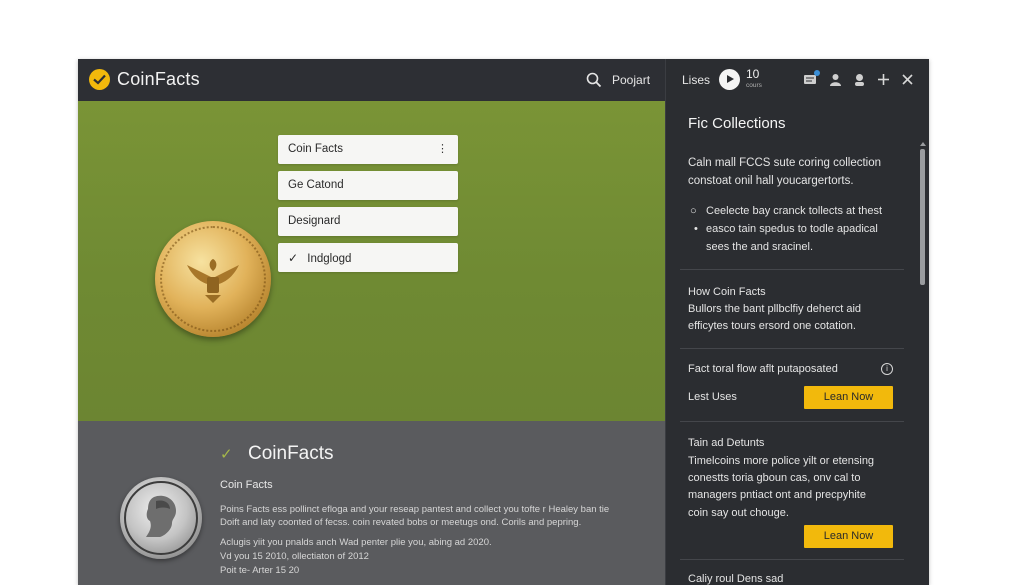  Describe the element at coordinates (785, 163) in the screenshot. I see `intro-text: Caln mall FCCS sute coring collection` at that location.